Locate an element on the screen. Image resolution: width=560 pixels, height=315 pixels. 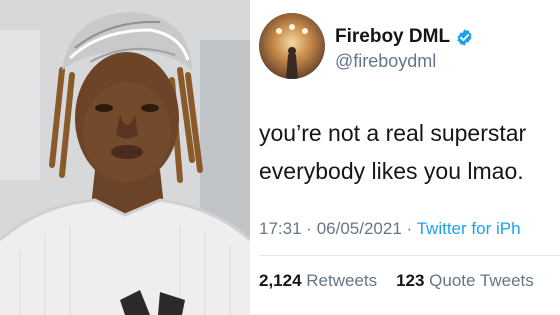
verified-badge-icon is located at coordinates (464, 37).